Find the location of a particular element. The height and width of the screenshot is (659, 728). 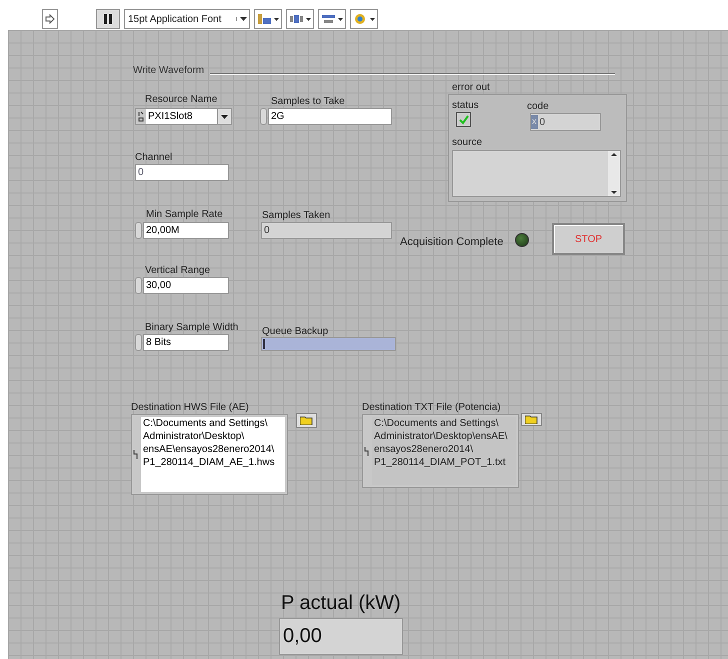

indicator-label: P actual (kW) is located at coordinates (341, 603).